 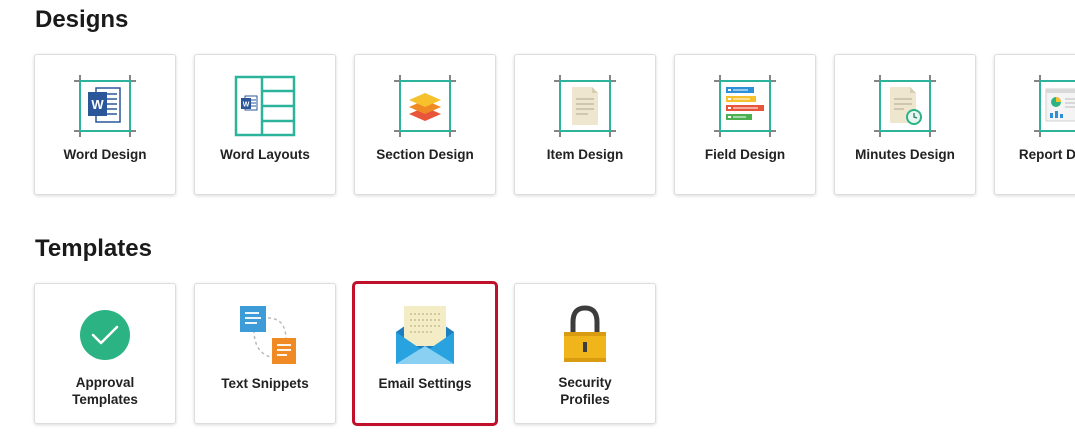 I want to click on item-design-card: Item Design, so click(x=585, y=124).